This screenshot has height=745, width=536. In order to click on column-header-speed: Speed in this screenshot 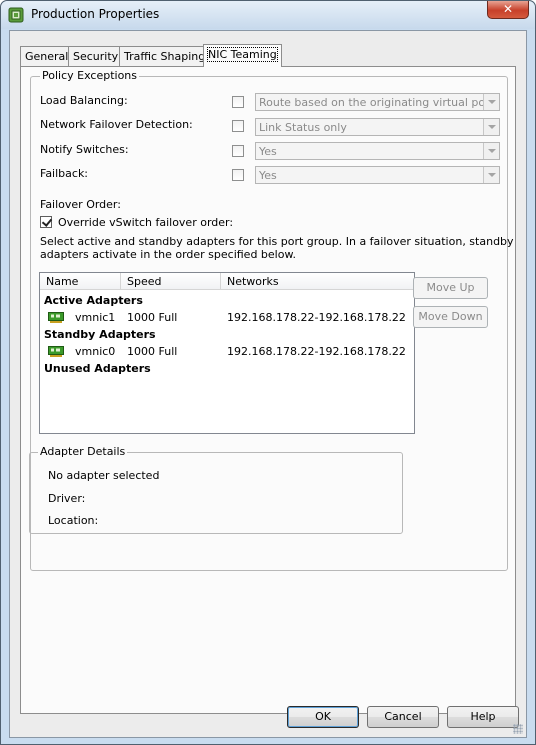, I will do `click(171, 281)`.